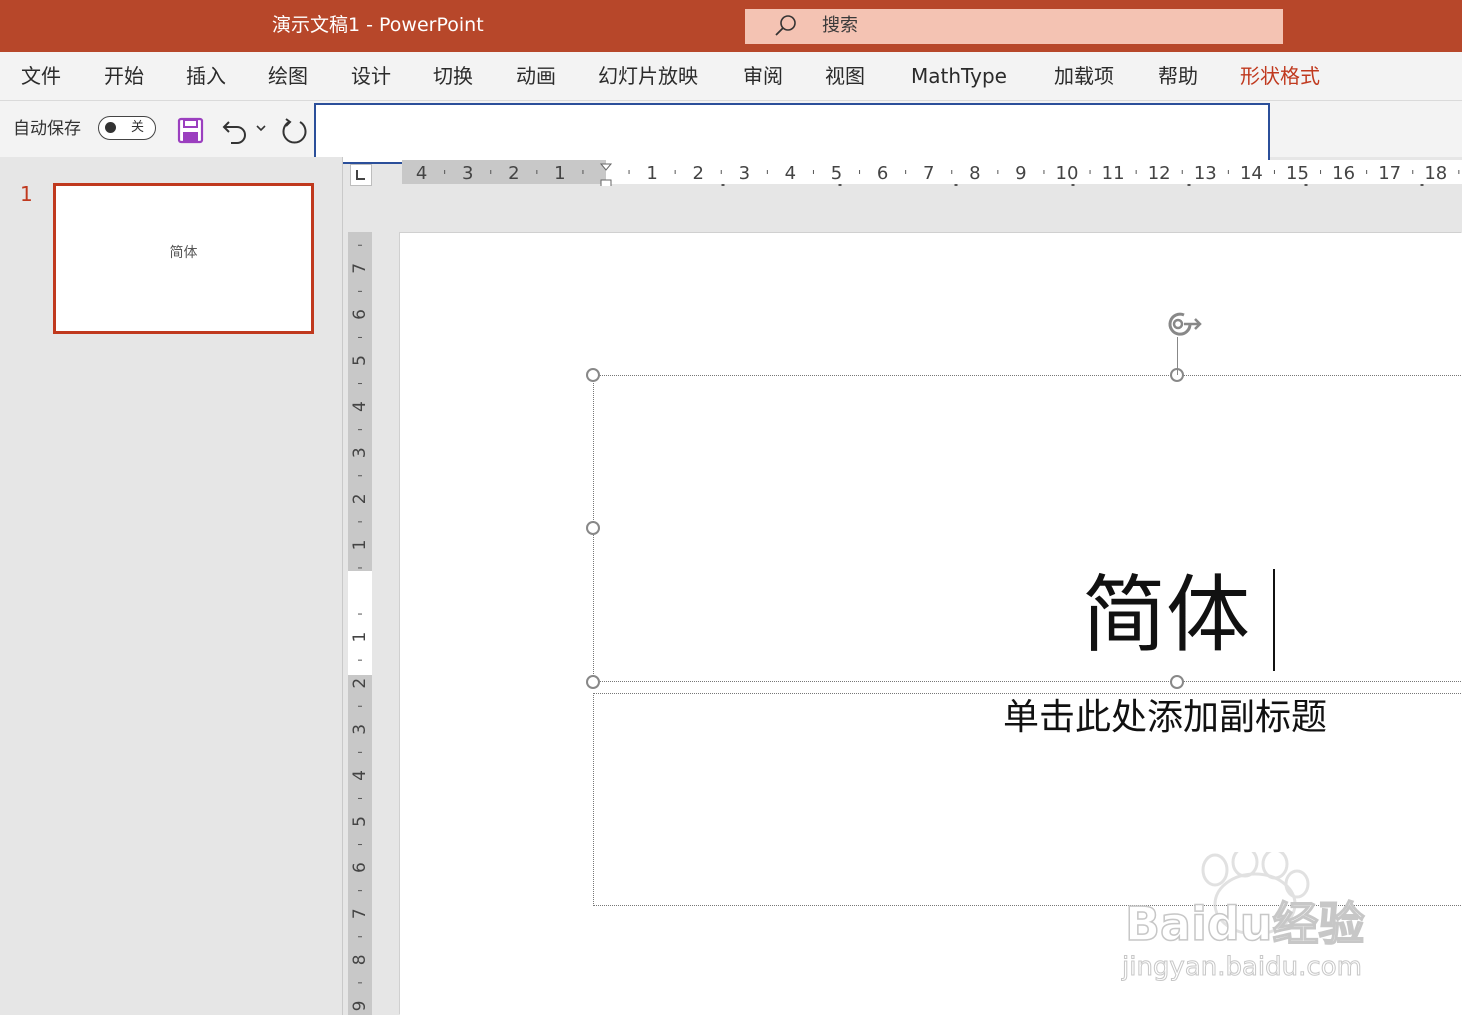 This screenshot has height=1015, width=1462. Describe the element at coordinates (1435, 173) in the screenshot. I see `ruler-label: 18` at that location.